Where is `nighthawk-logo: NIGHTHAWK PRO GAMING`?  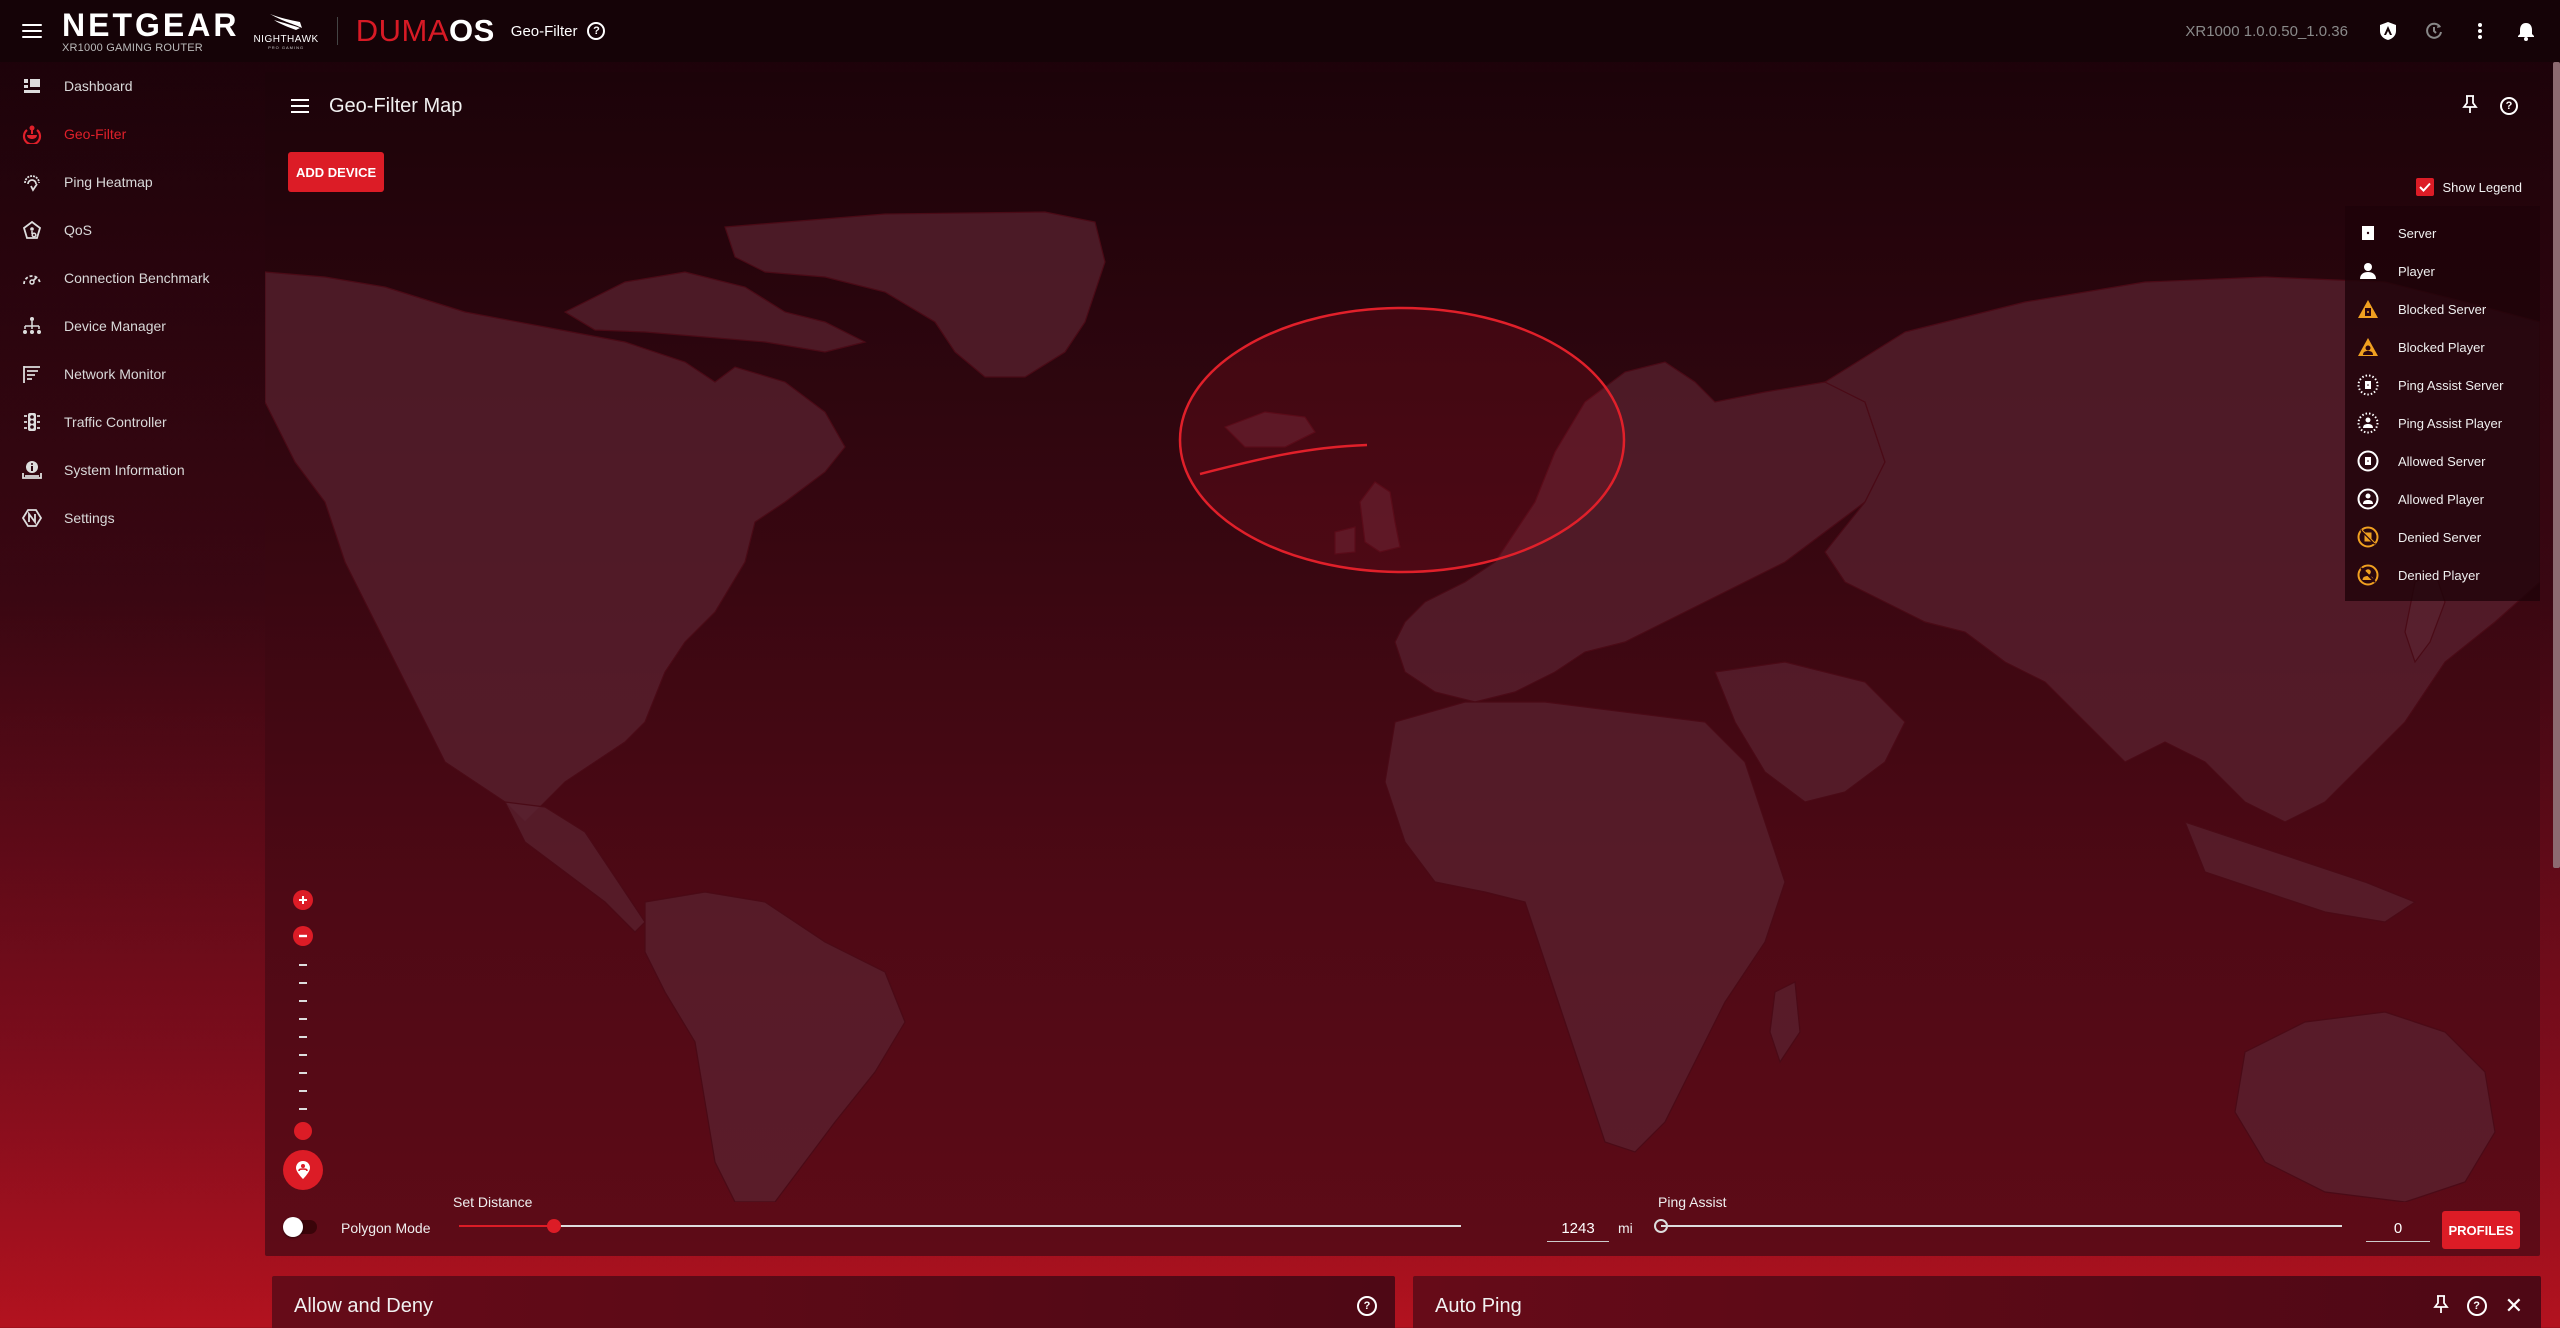
nighthawk-logo: NIGHTHAWK PRO GAMING is located at coordinates (285, 31).